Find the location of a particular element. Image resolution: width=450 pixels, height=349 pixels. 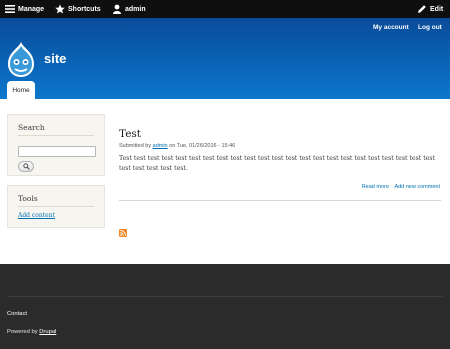

my-account-link: My account is located at coordinates (391, 27).